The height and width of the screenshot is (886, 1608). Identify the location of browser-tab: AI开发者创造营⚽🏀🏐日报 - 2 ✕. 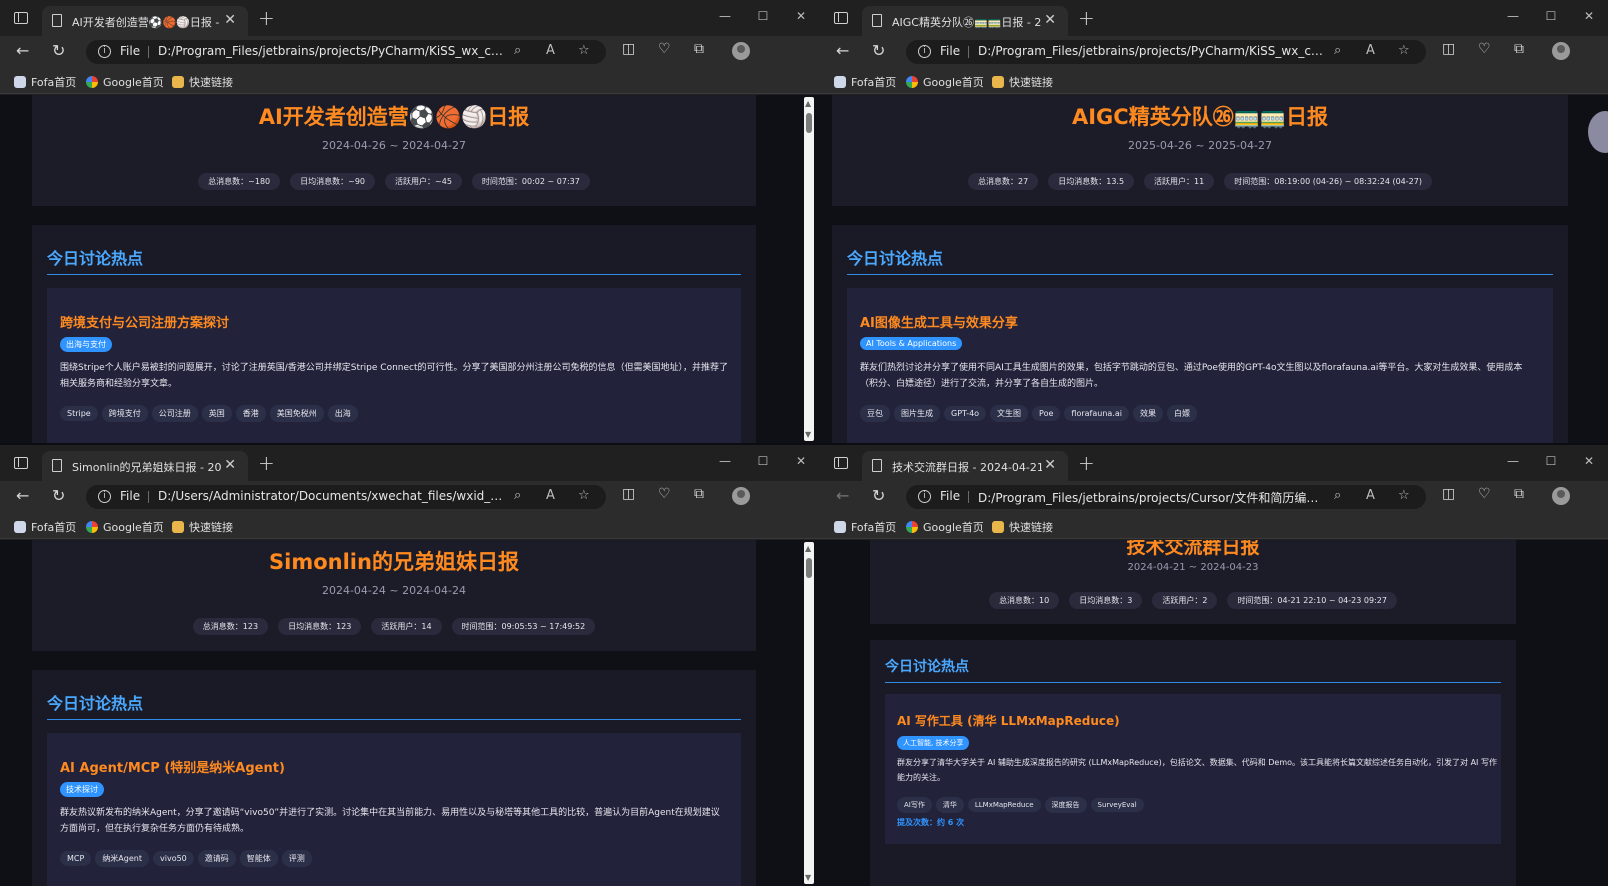
(145, 21).